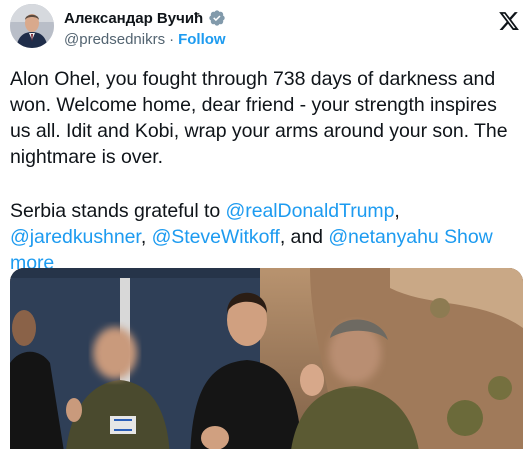  I want to click on author-handle: @predsednikrs, so click(114, 39).